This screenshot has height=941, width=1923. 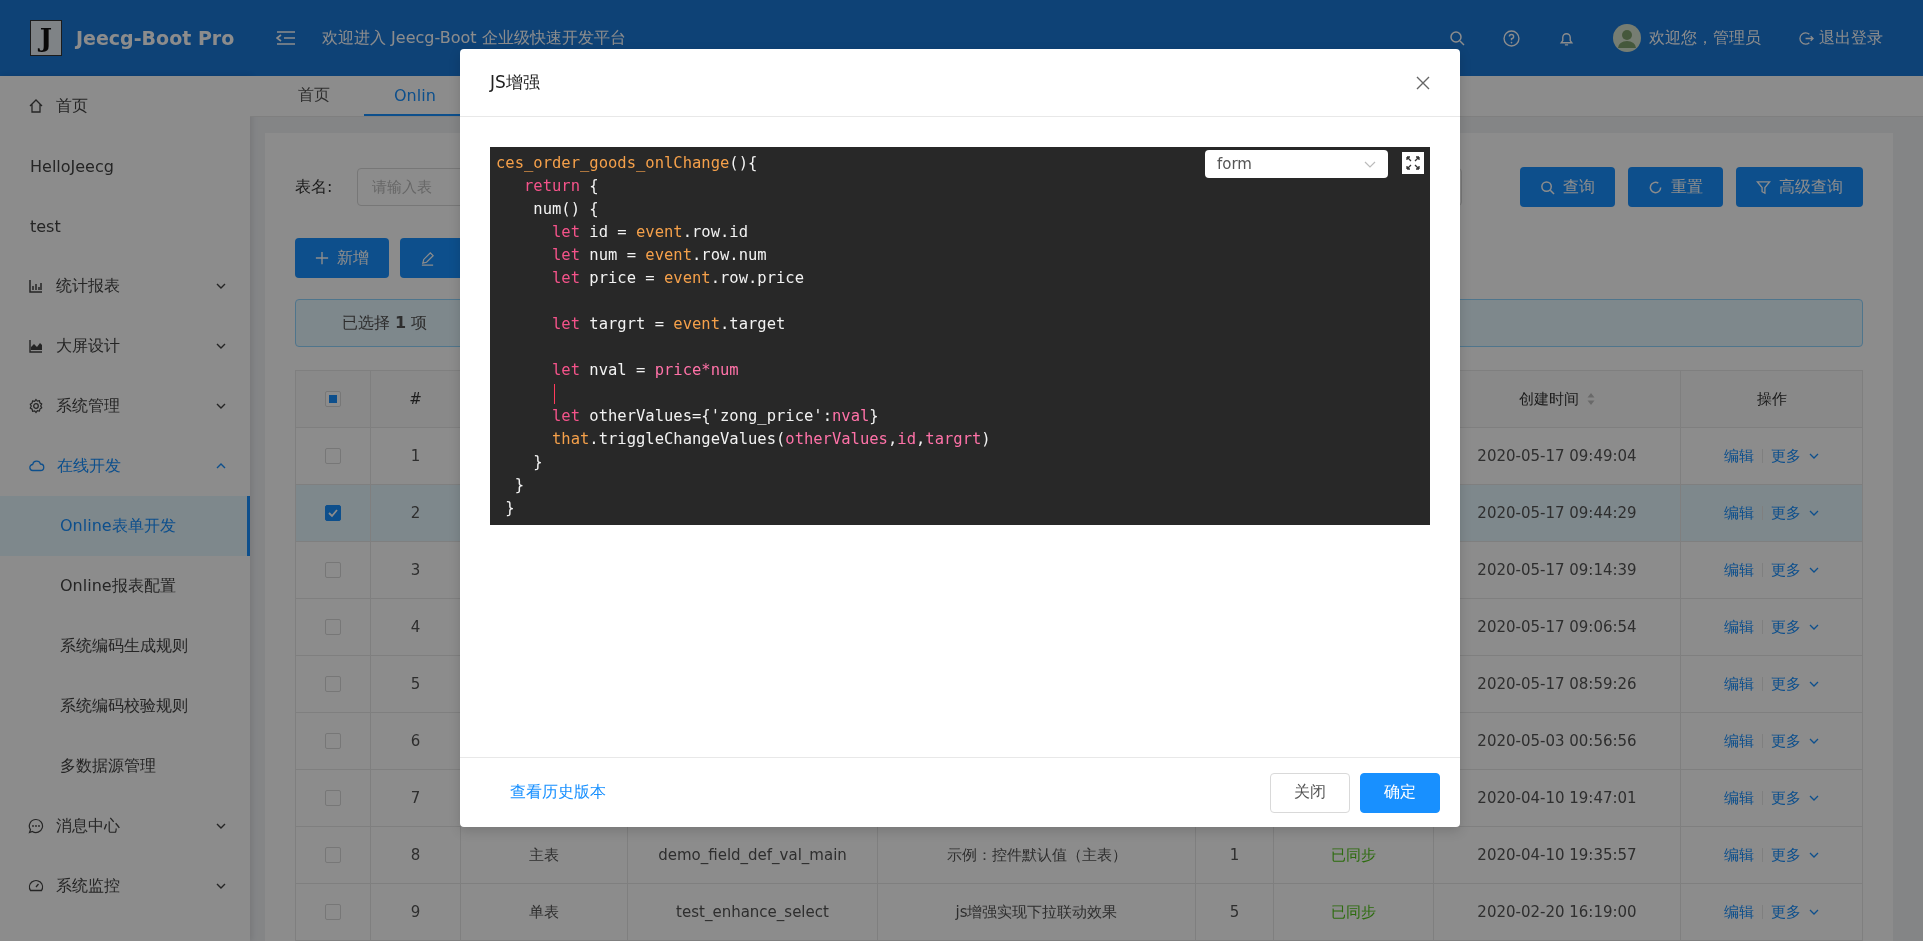 I want to click on menu-item: 系统监控, so click(x=125, y=886).